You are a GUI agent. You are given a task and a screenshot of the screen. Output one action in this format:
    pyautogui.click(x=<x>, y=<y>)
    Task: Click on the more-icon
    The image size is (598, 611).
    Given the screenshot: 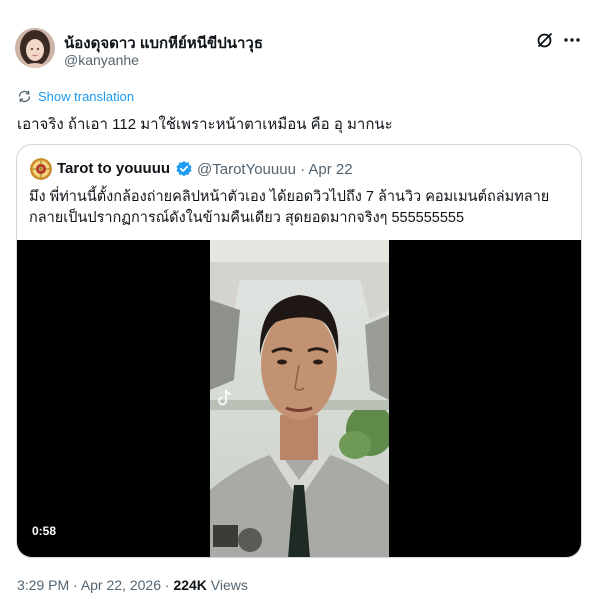 What is the action you would take?
    pyautogui.click(x=572, y=40)
    